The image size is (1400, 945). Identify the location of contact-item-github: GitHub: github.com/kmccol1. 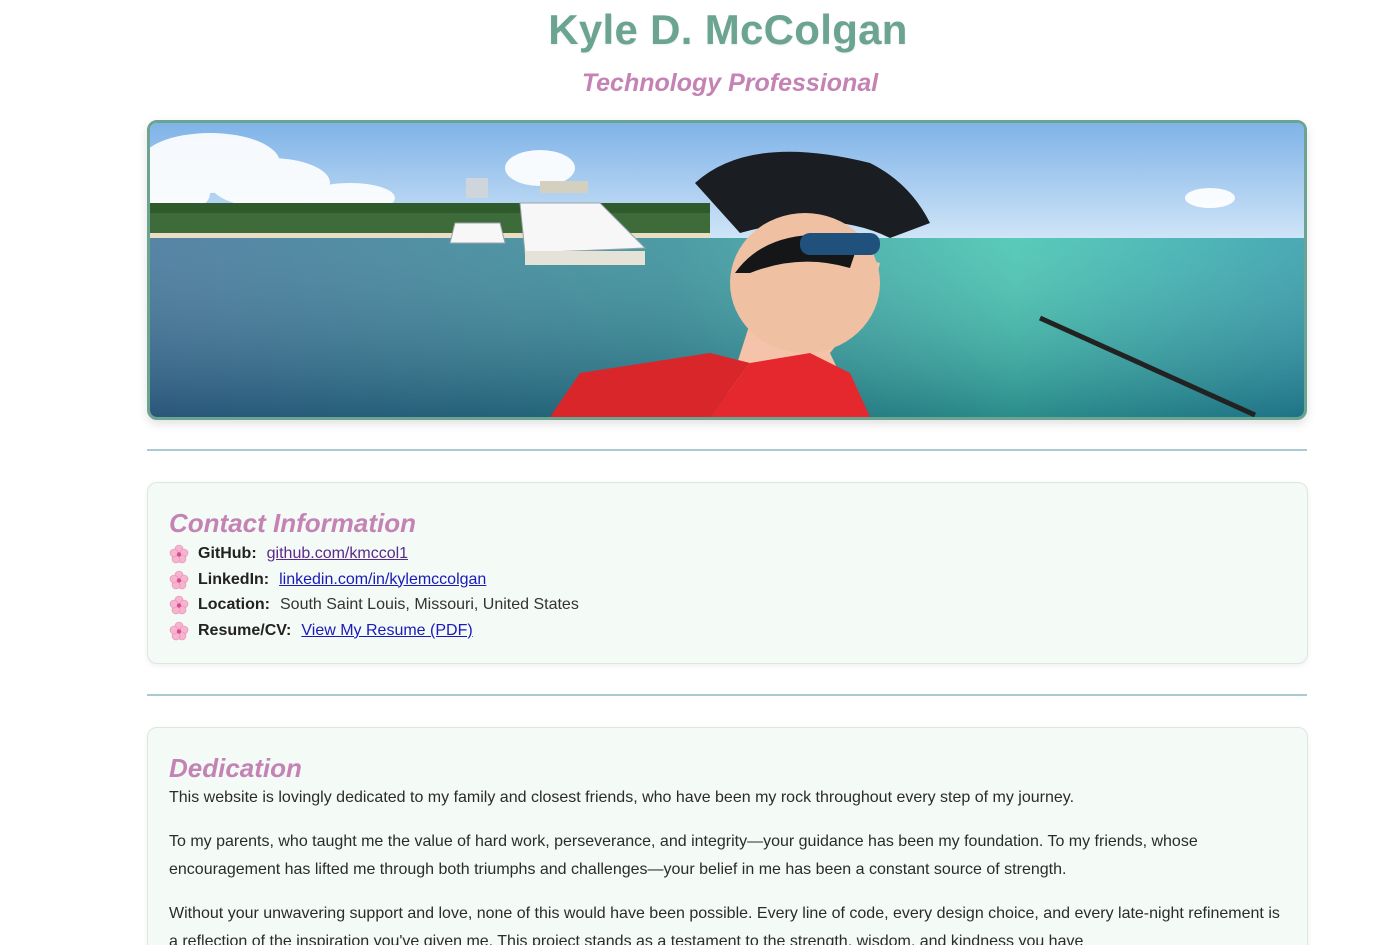
(728, 554).